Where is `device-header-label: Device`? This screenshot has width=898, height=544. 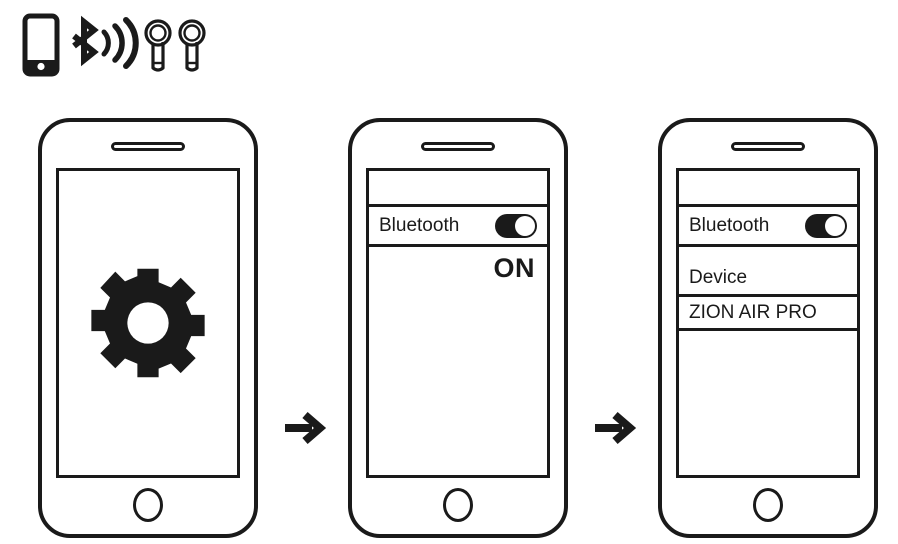 device-header-label: Device is located at coordinates (718, 277).